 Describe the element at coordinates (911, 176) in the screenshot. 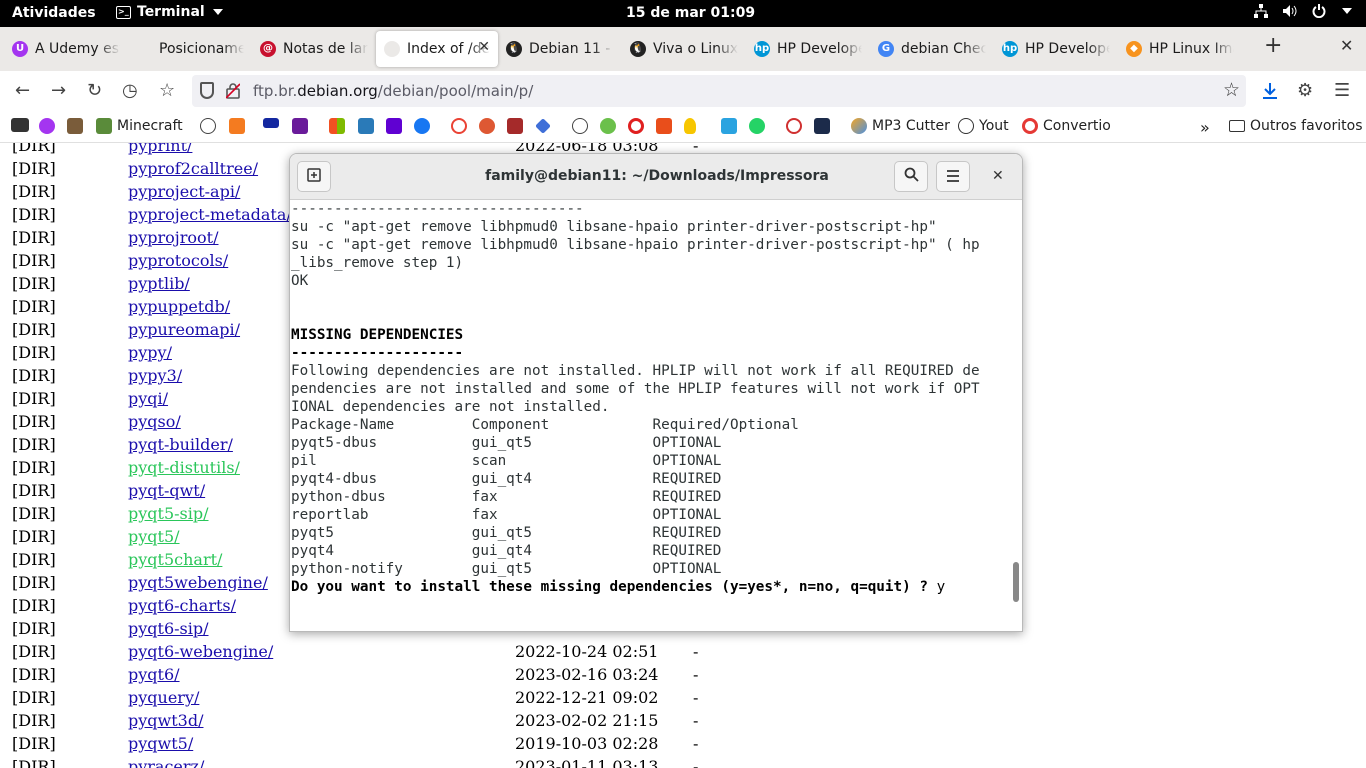

I see `search-button` at that location.